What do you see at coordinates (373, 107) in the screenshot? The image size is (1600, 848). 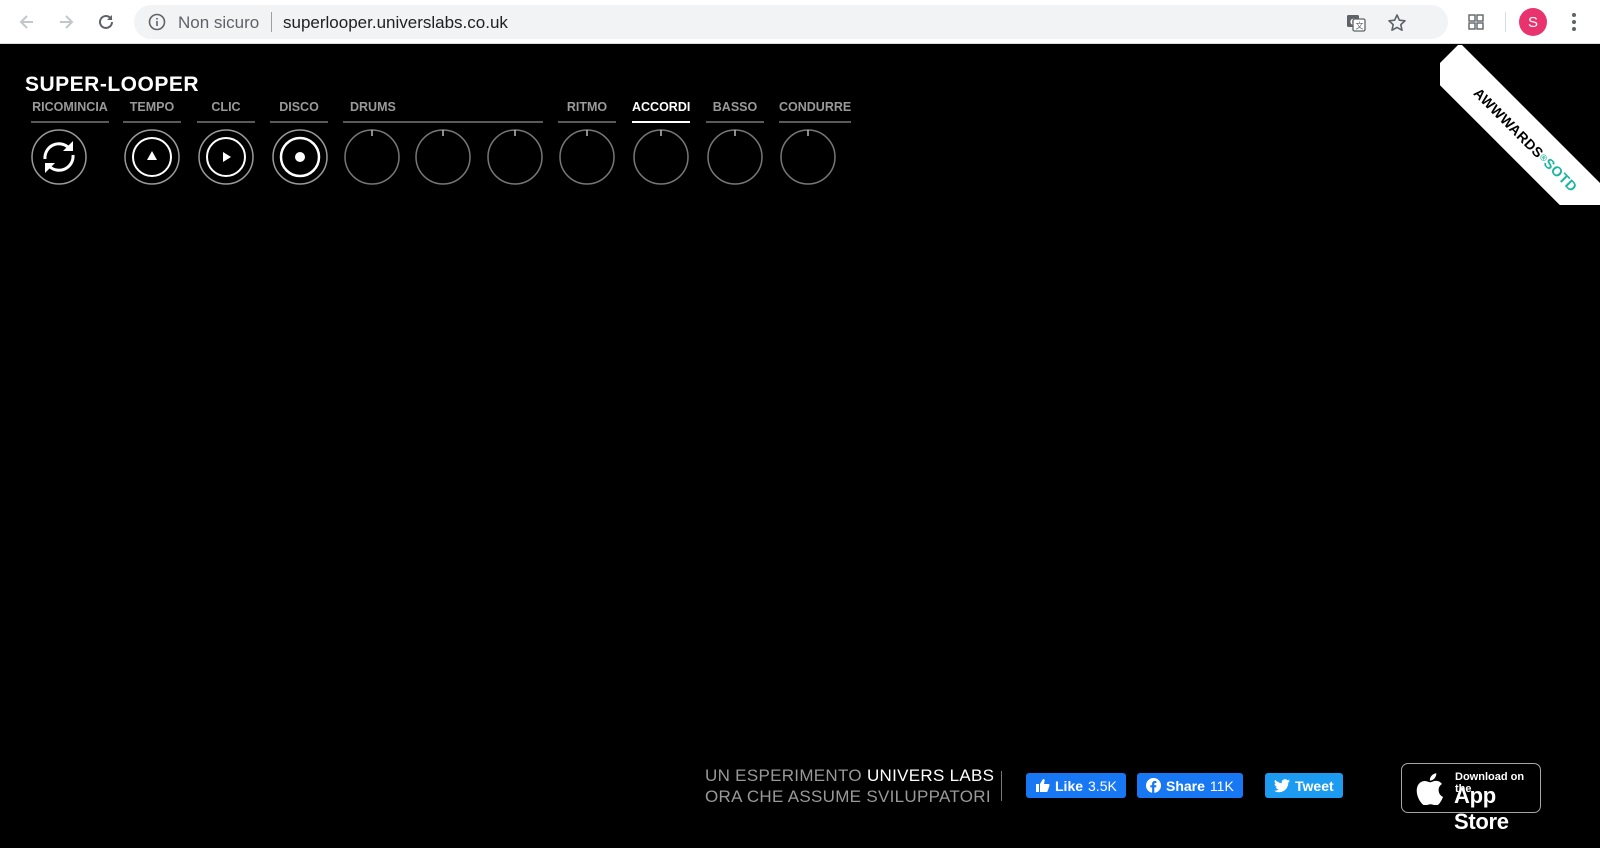 I see `label-drums: DRUMS` at bounding box center [373, 107].